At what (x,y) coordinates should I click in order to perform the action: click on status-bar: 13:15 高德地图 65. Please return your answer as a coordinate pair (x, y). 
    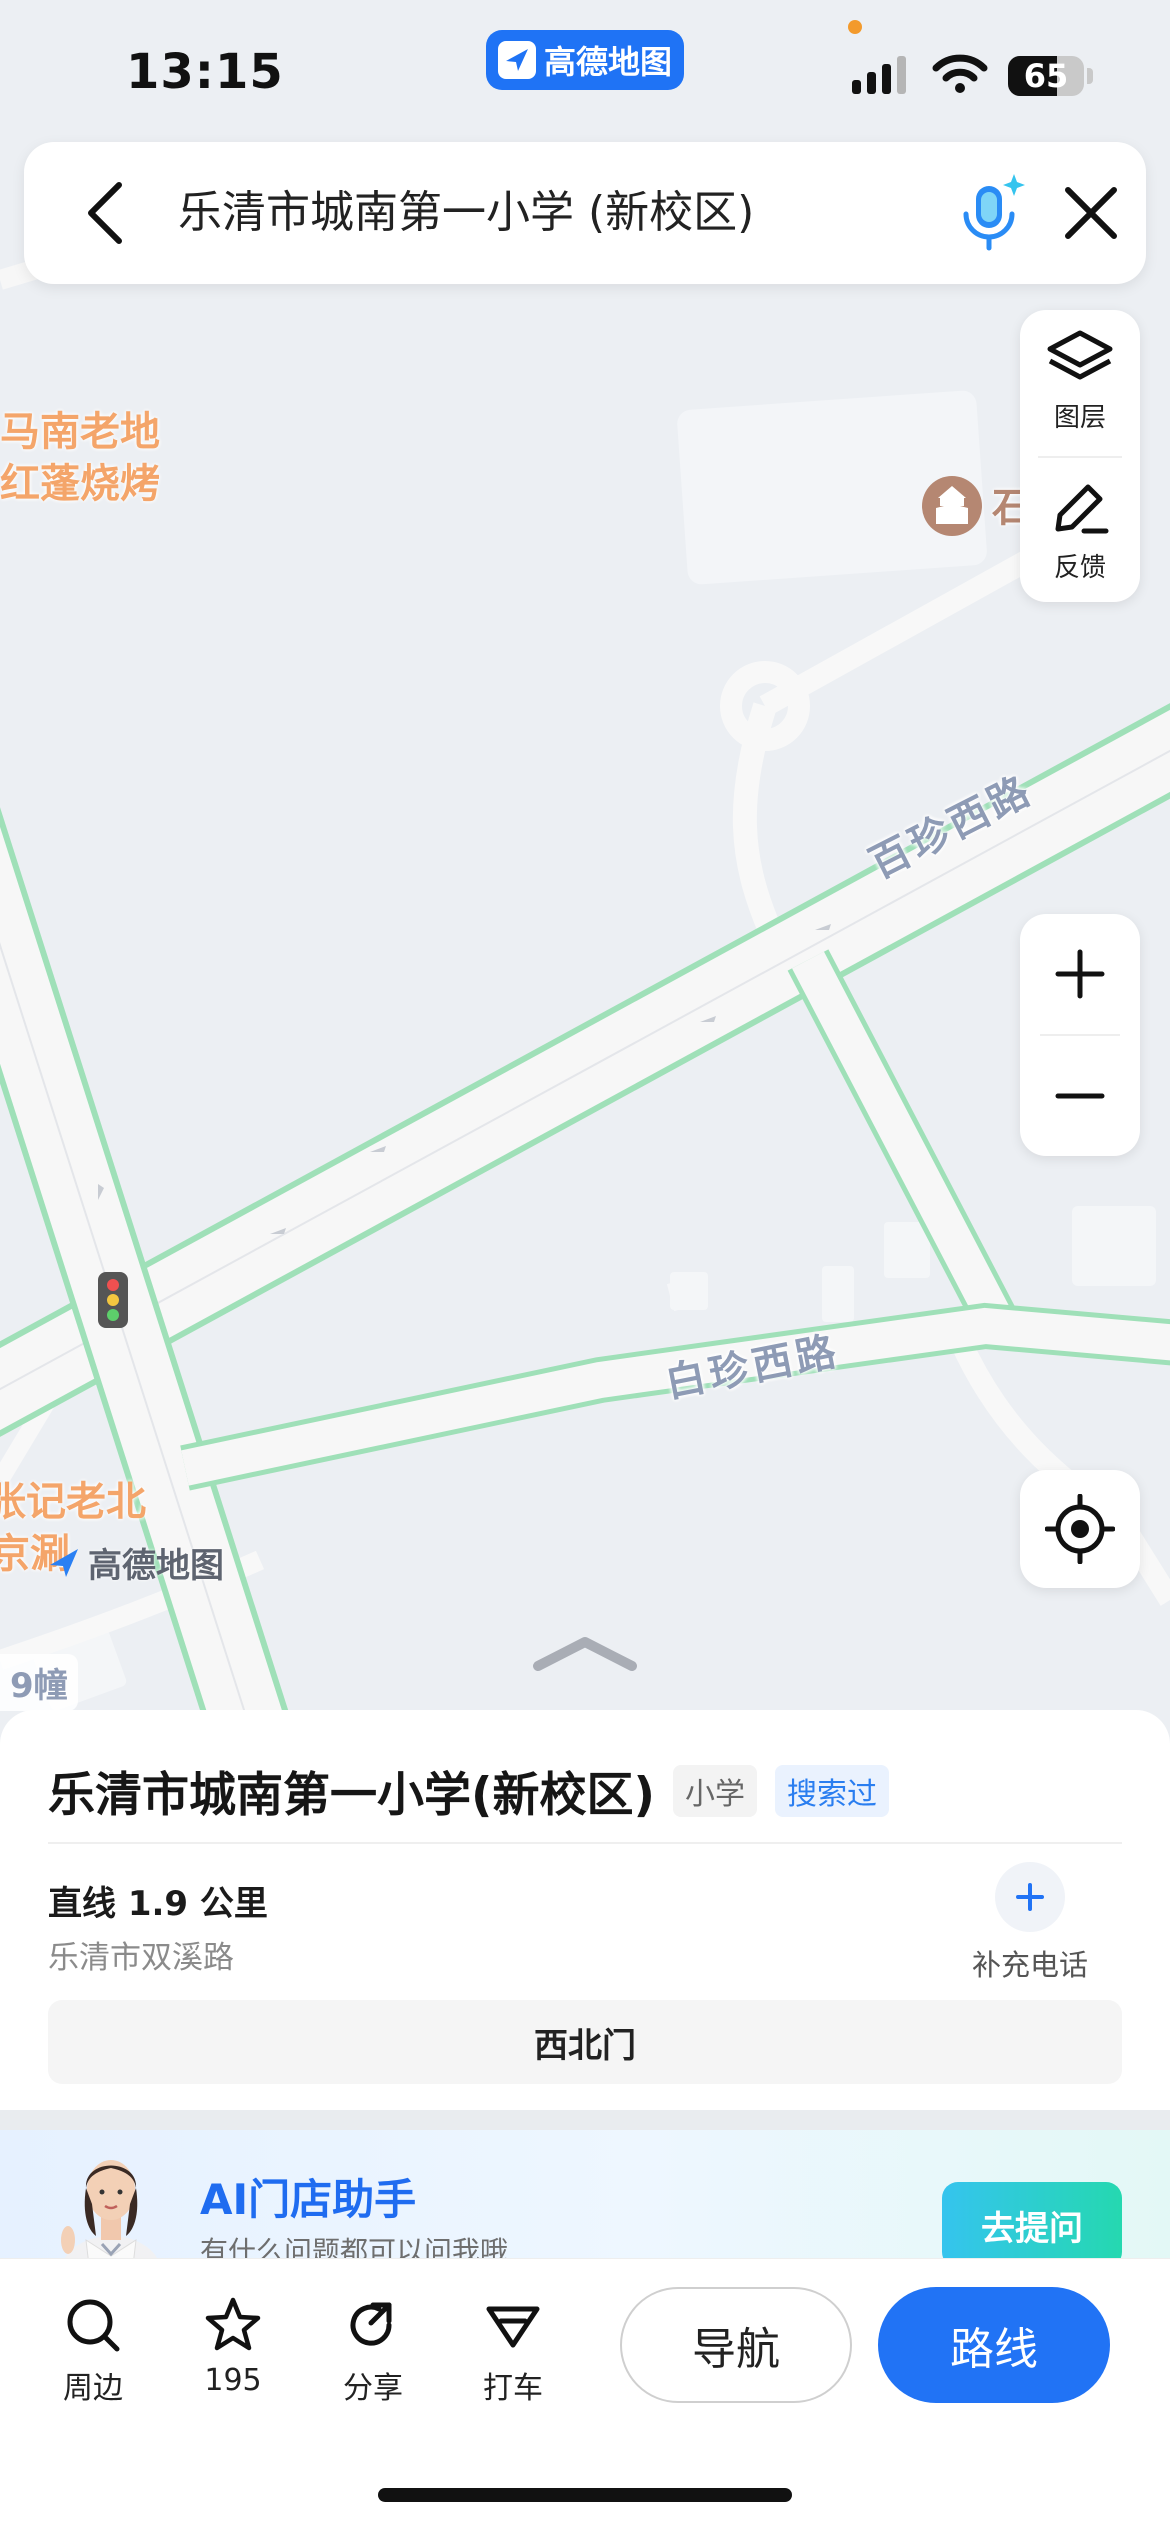
    Looking at the image, I should click on (585, 75).